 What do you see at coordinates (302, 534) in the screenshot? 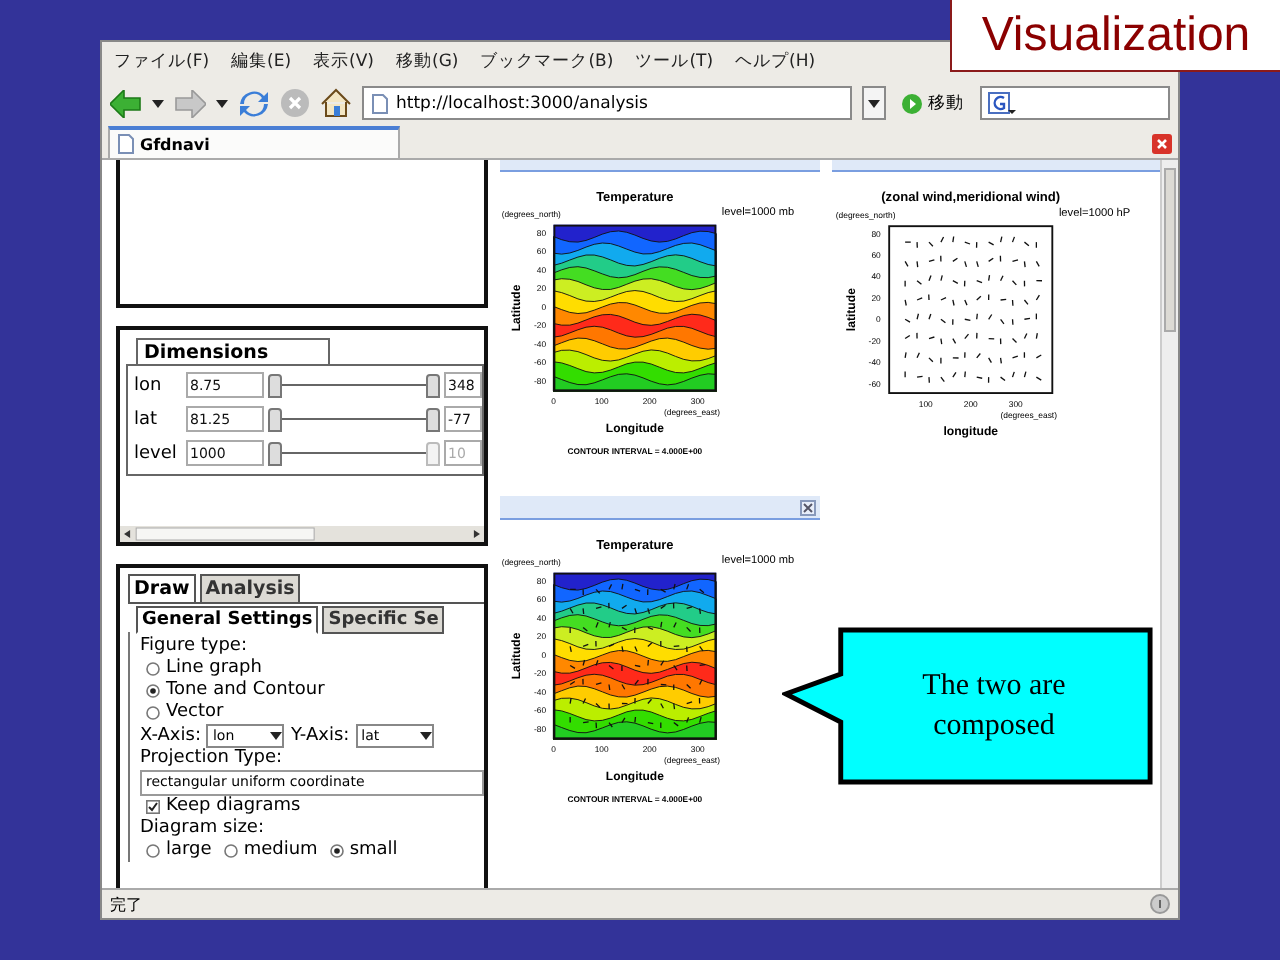
I see `horizontal-scrollbar` at bounding box center [302, 534].